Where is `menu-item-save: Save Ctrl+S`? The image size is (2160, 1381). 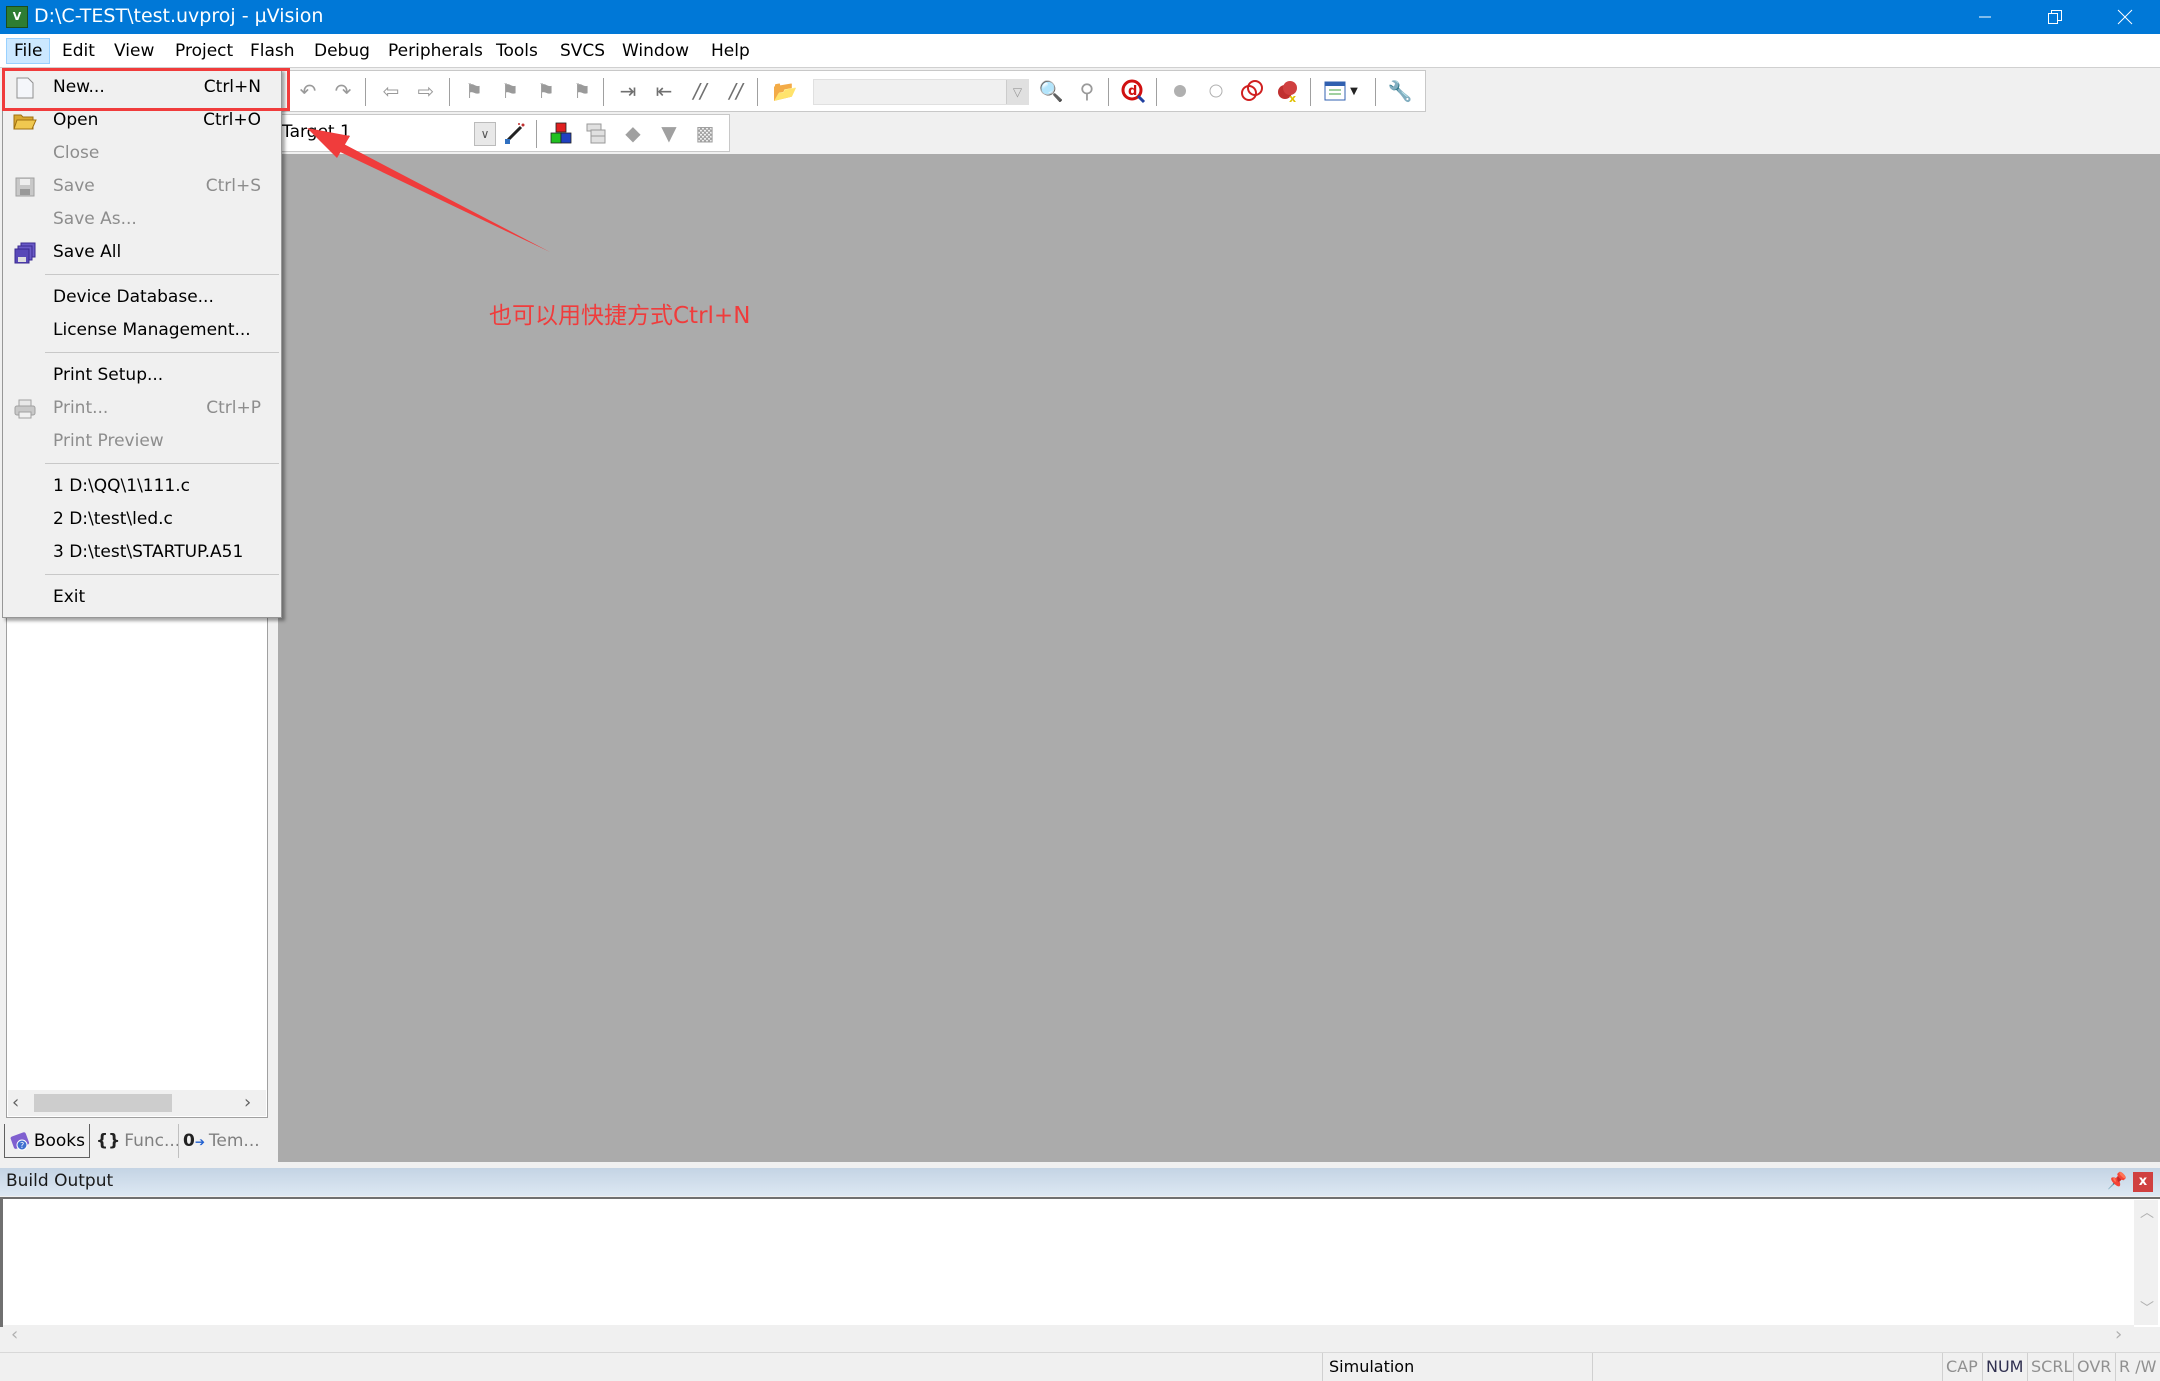 menu-item-save: Save Ctrl+S is located at coordinates (142, 186).